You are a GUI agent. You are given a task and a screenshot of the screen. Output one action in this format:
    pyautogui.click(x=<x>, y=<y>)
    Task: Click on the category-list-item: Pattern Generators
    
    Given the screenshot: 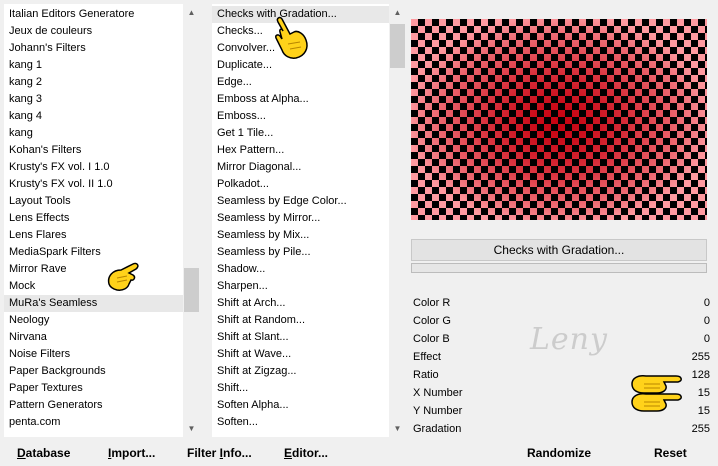 What is the action you would take?
    pyautogui.click(x=93, y=405)
    